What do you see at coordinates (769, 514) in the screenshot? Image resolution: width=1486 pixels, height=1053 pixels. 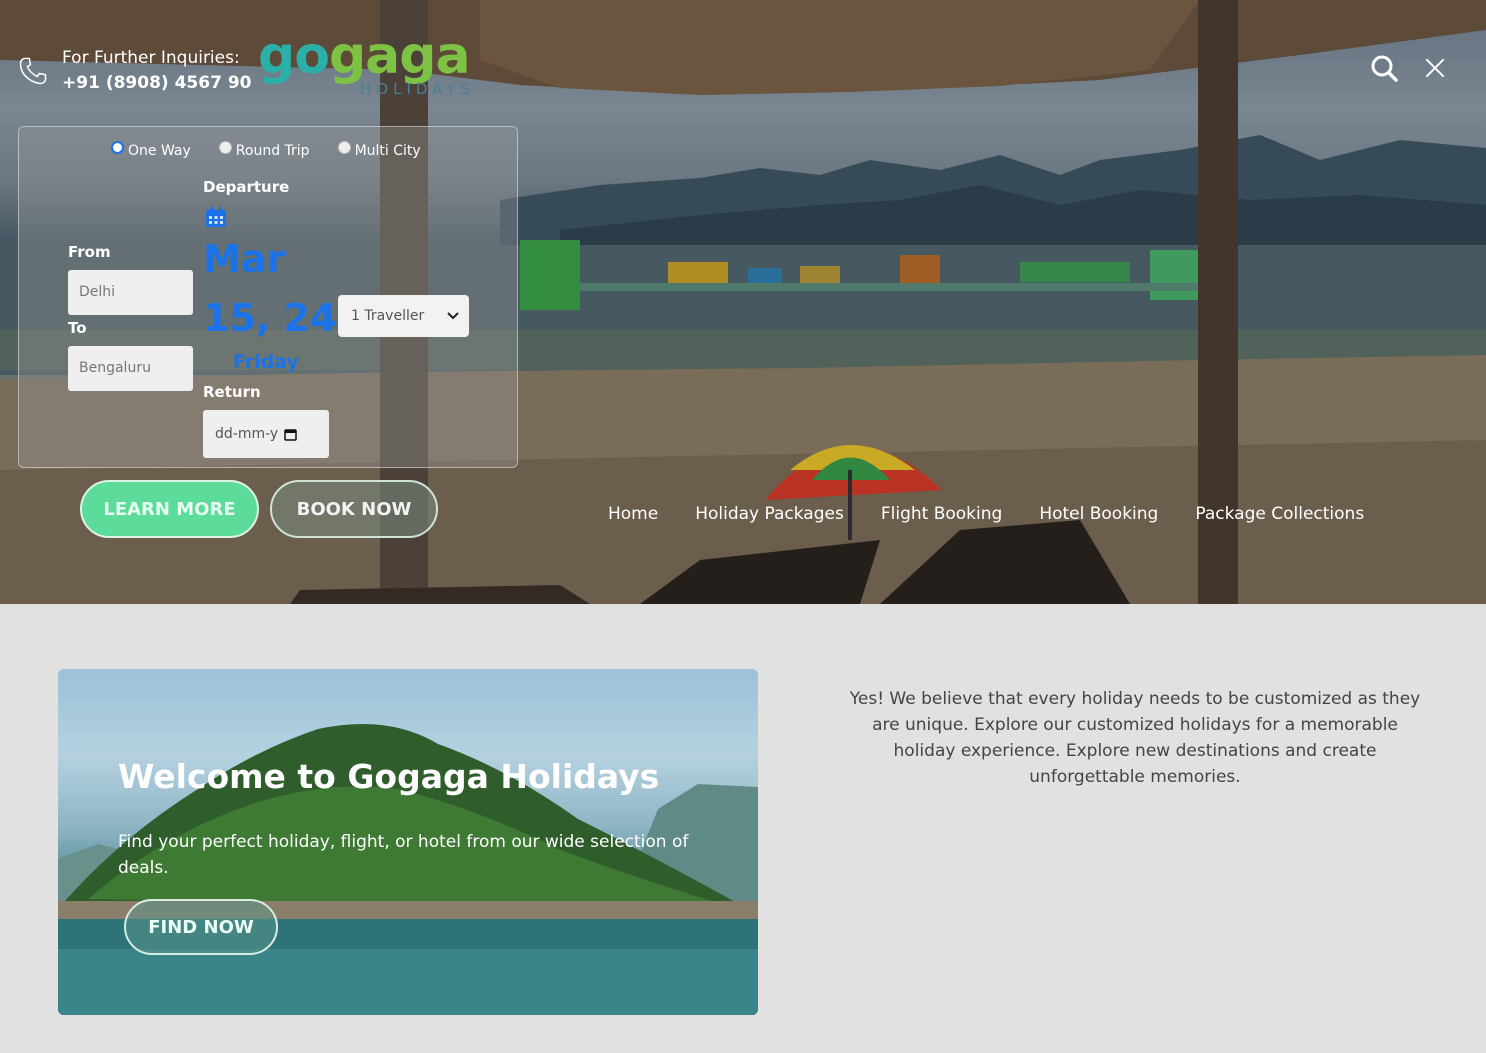 I see `nav-holiday-packages: Holiday Packages` at bounding box center [769, 514].